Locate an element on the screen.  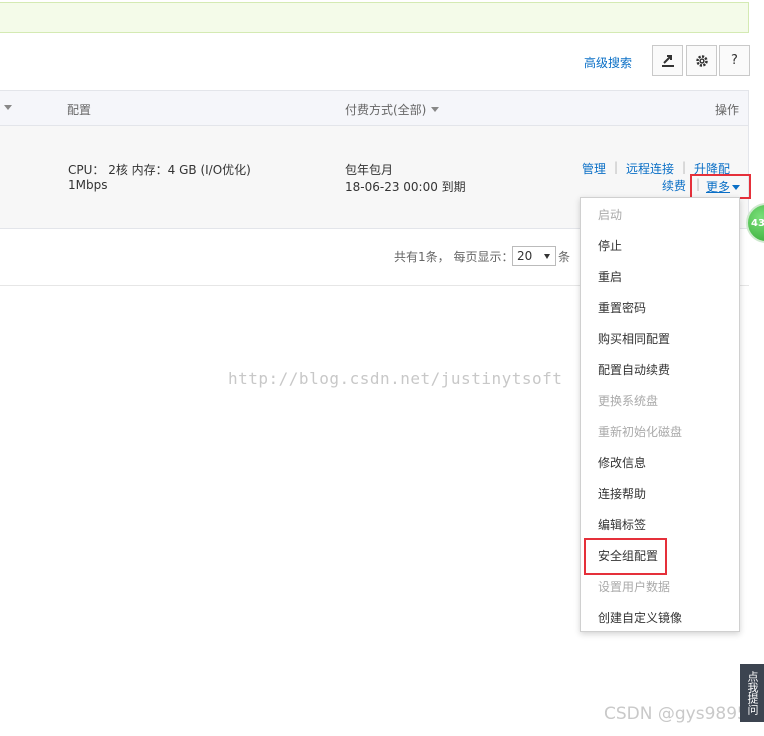
more-highlight-box is located at coordinates (720, 186).